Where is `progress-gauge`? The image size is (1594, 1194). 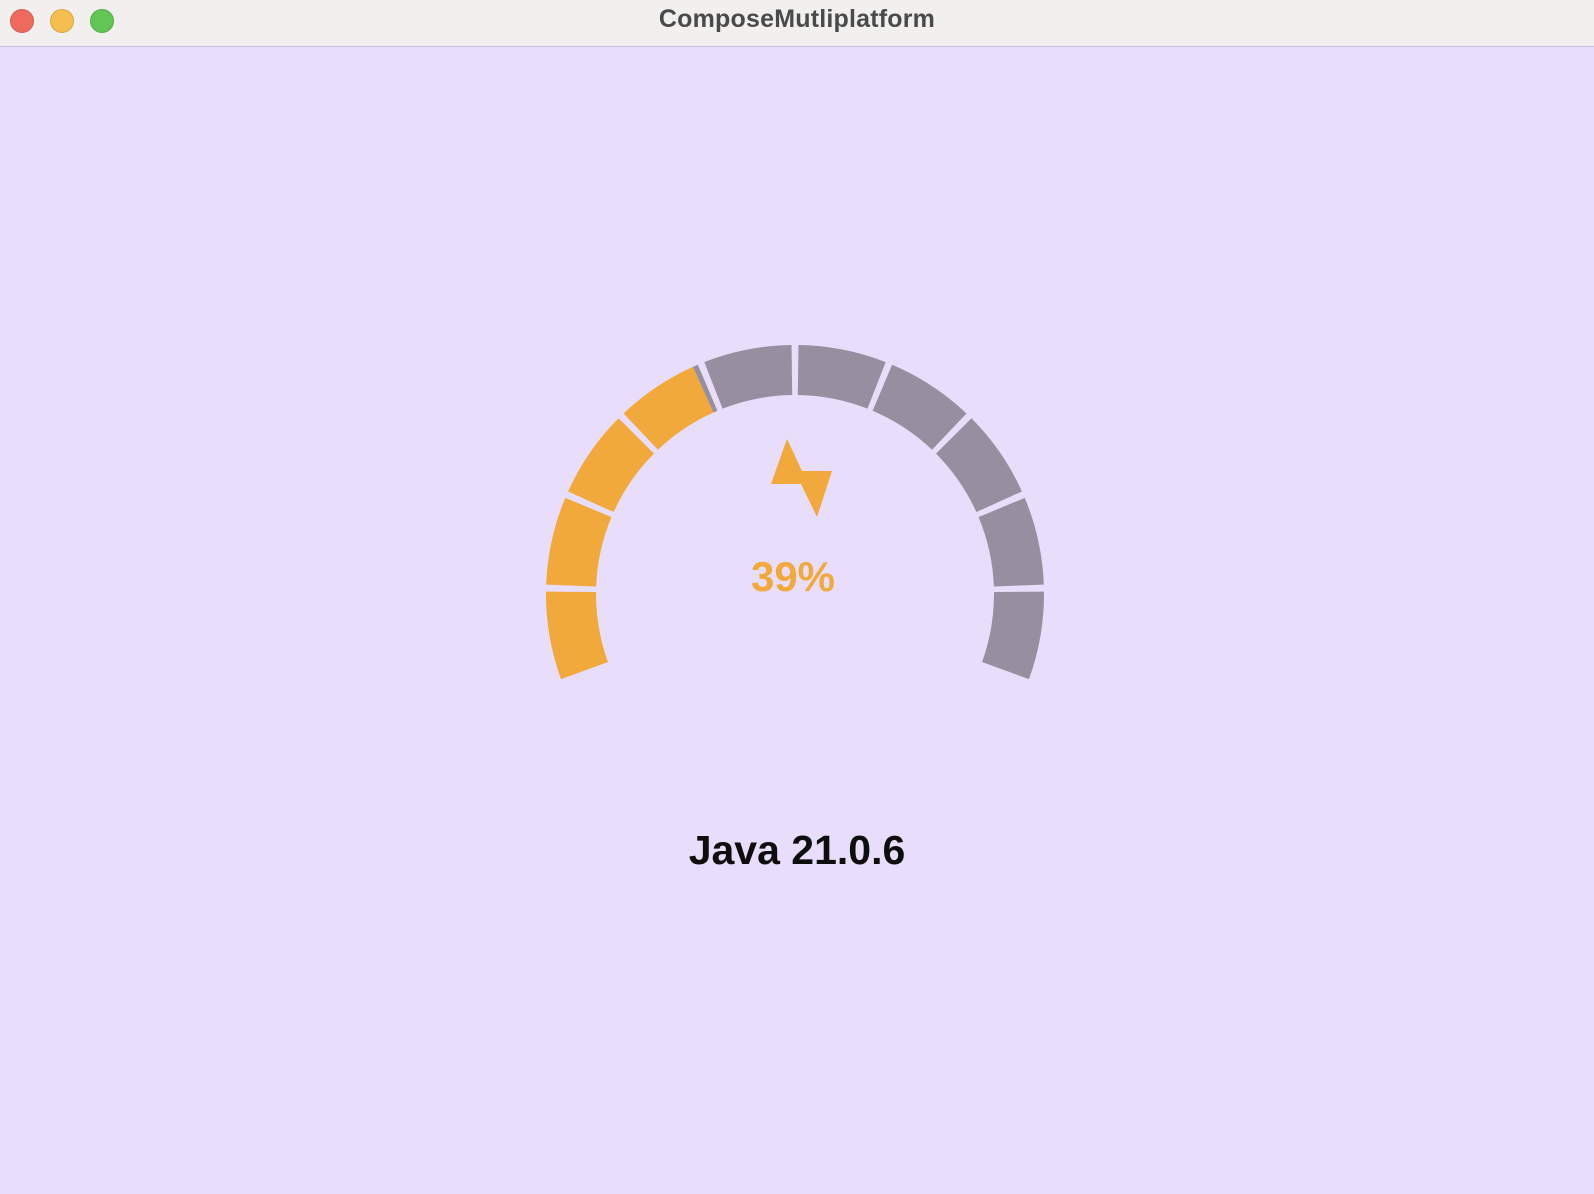 progress-gauge is located at coordinates (795, 512).